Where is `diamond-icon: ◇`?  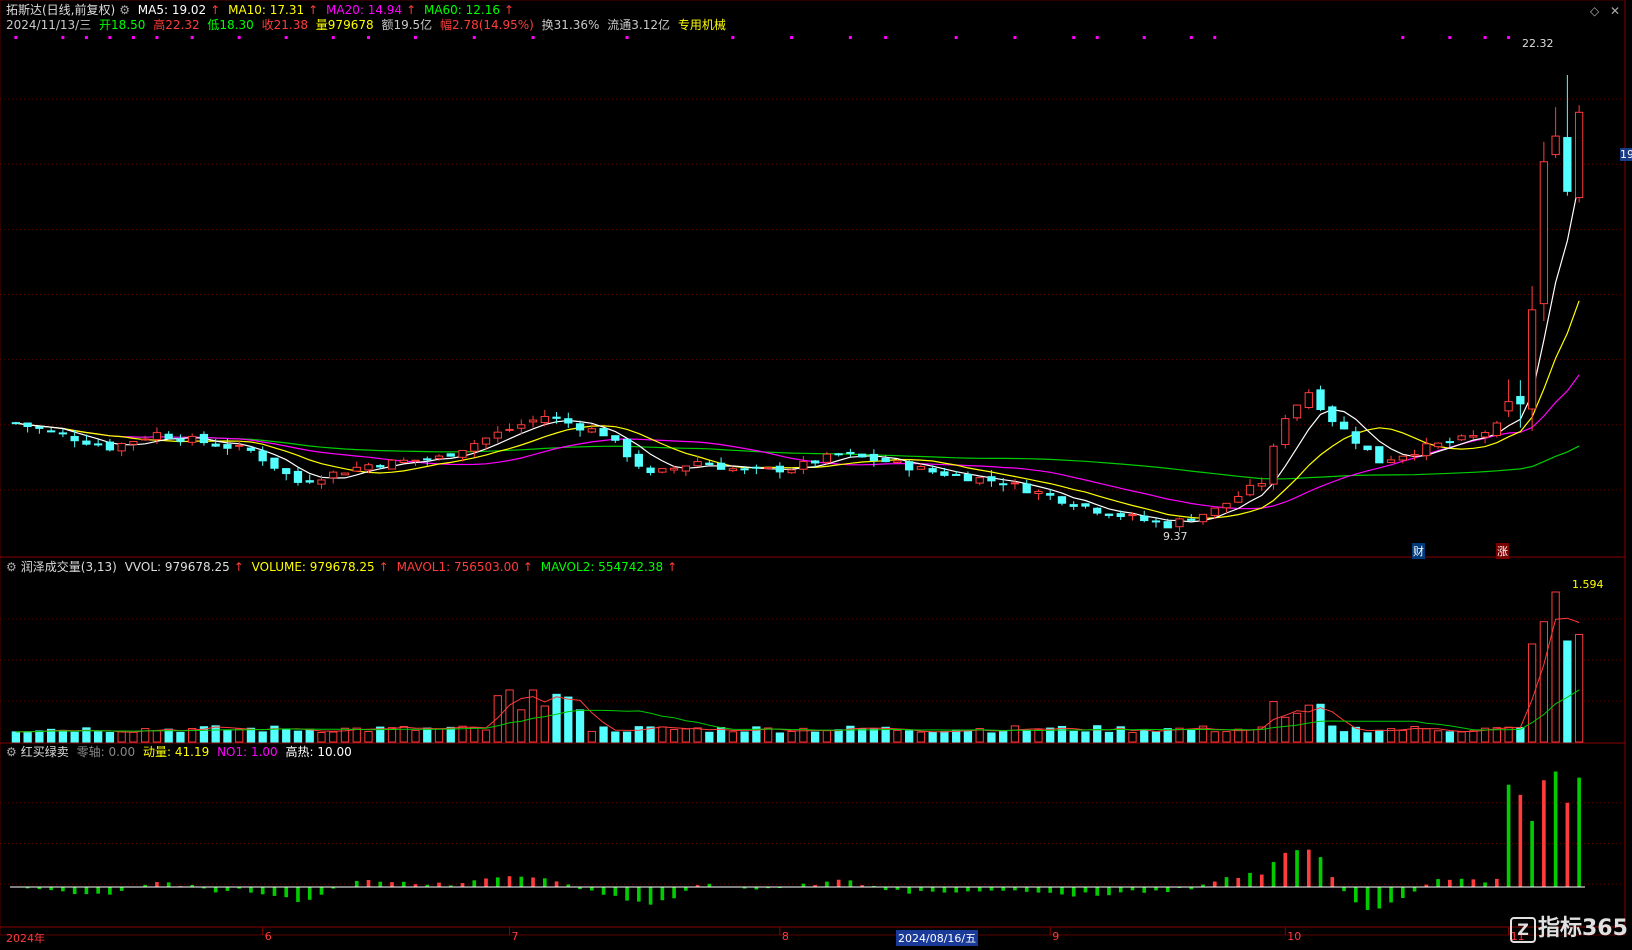 diamond-icon: ◇ is located at coordinates (1594, 11).